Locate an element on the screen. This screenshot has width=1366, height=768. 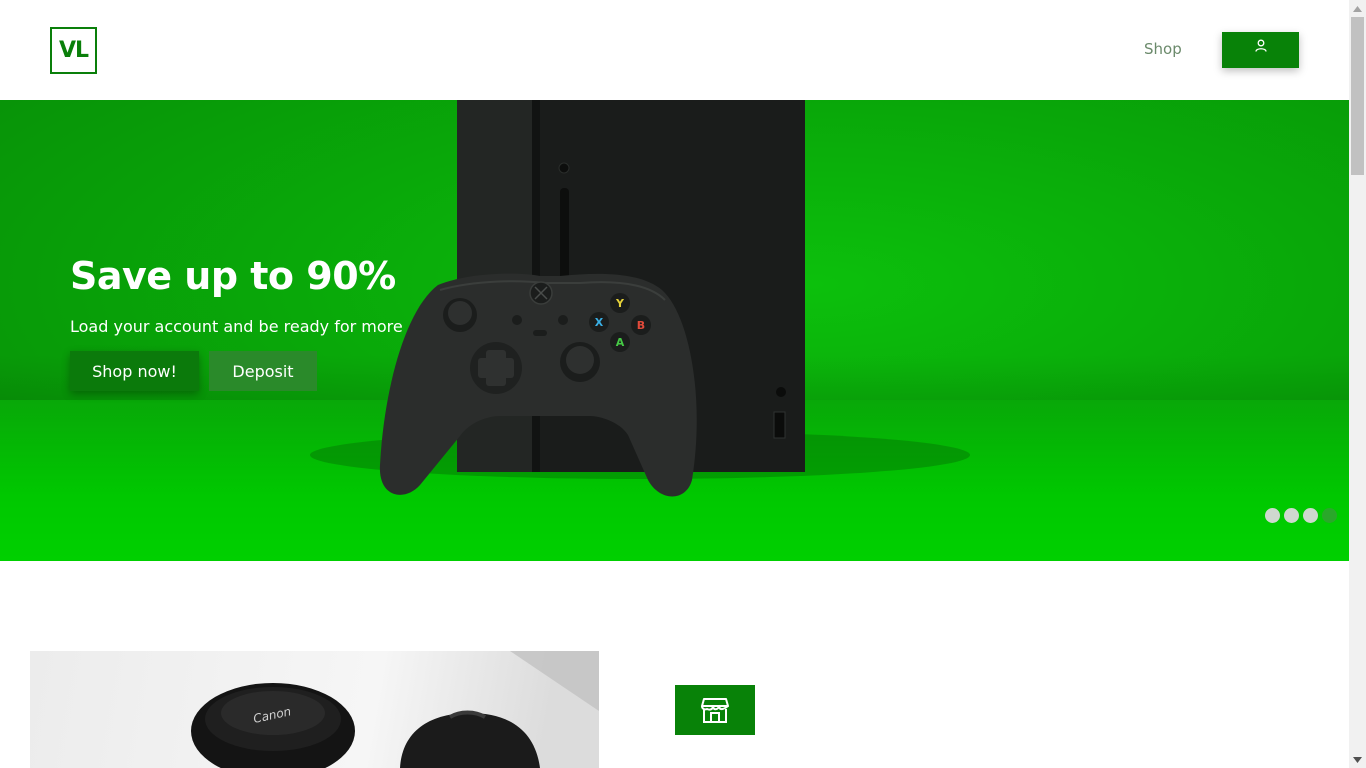
site-logo: VL is located at coordinates (73, 50).